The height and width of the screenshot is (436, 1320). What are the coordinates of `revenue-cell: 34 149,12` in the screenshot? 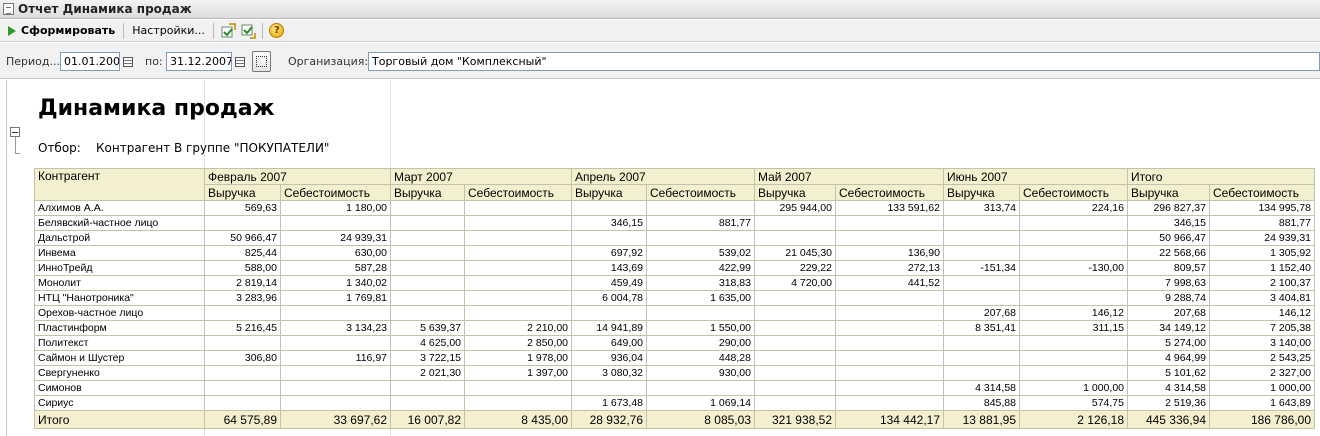 It's located at (1168, 328).